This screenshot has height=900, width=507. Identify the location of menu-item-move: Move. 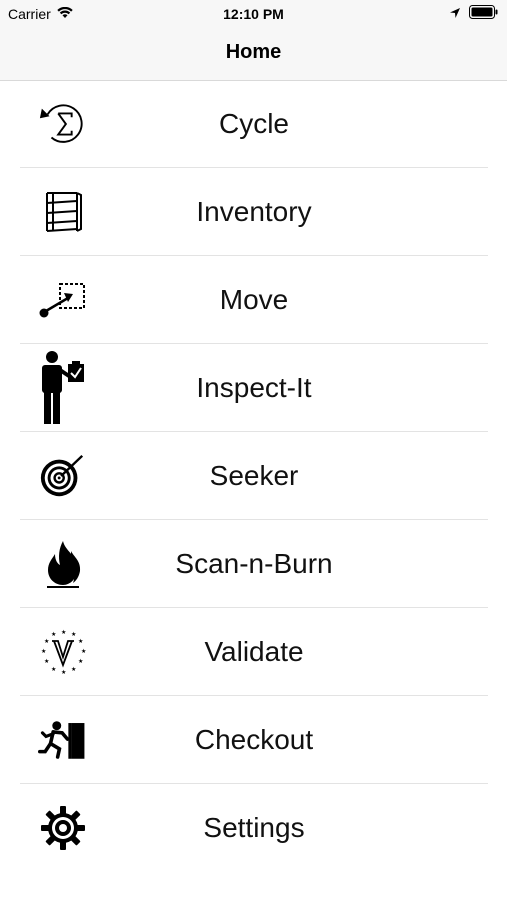
(254, 300).